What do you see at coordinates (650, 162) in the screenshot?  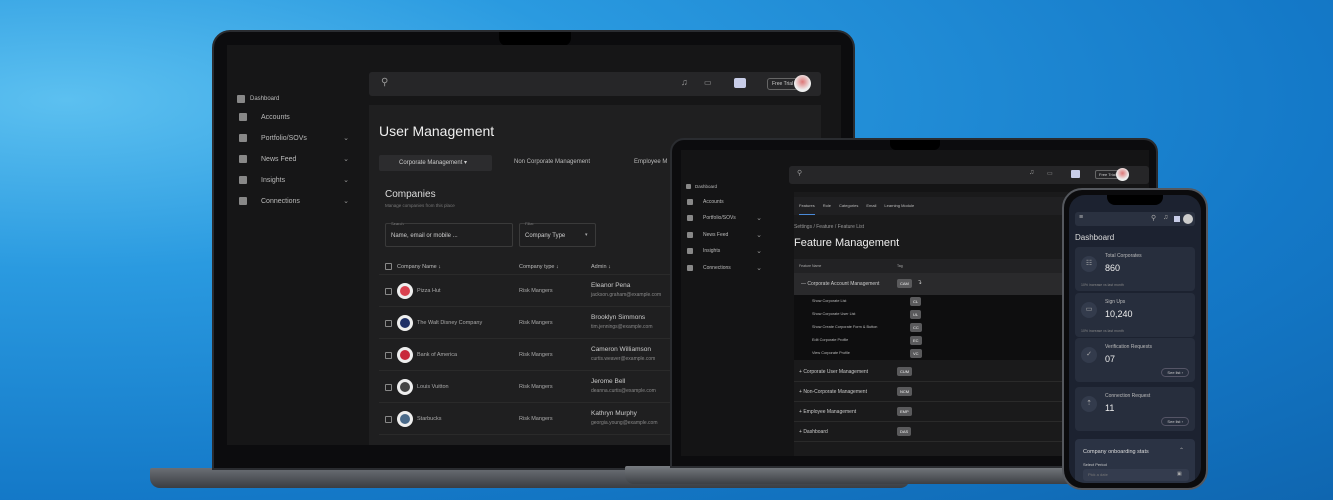 I see `tab-employee-management: Employee M` at bounding box center [650, 162].